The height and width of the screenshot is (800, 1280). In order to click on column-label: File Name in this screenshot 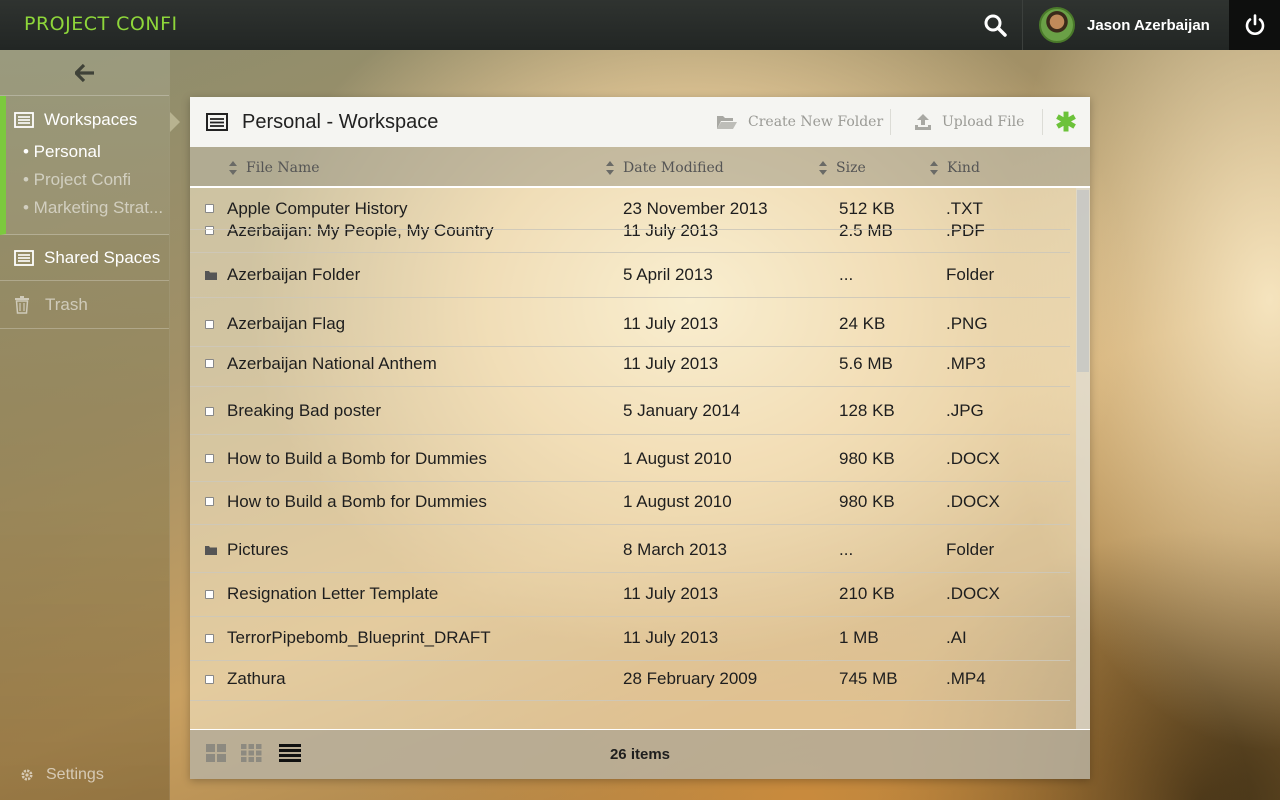, I will do `click(283, 167)`.